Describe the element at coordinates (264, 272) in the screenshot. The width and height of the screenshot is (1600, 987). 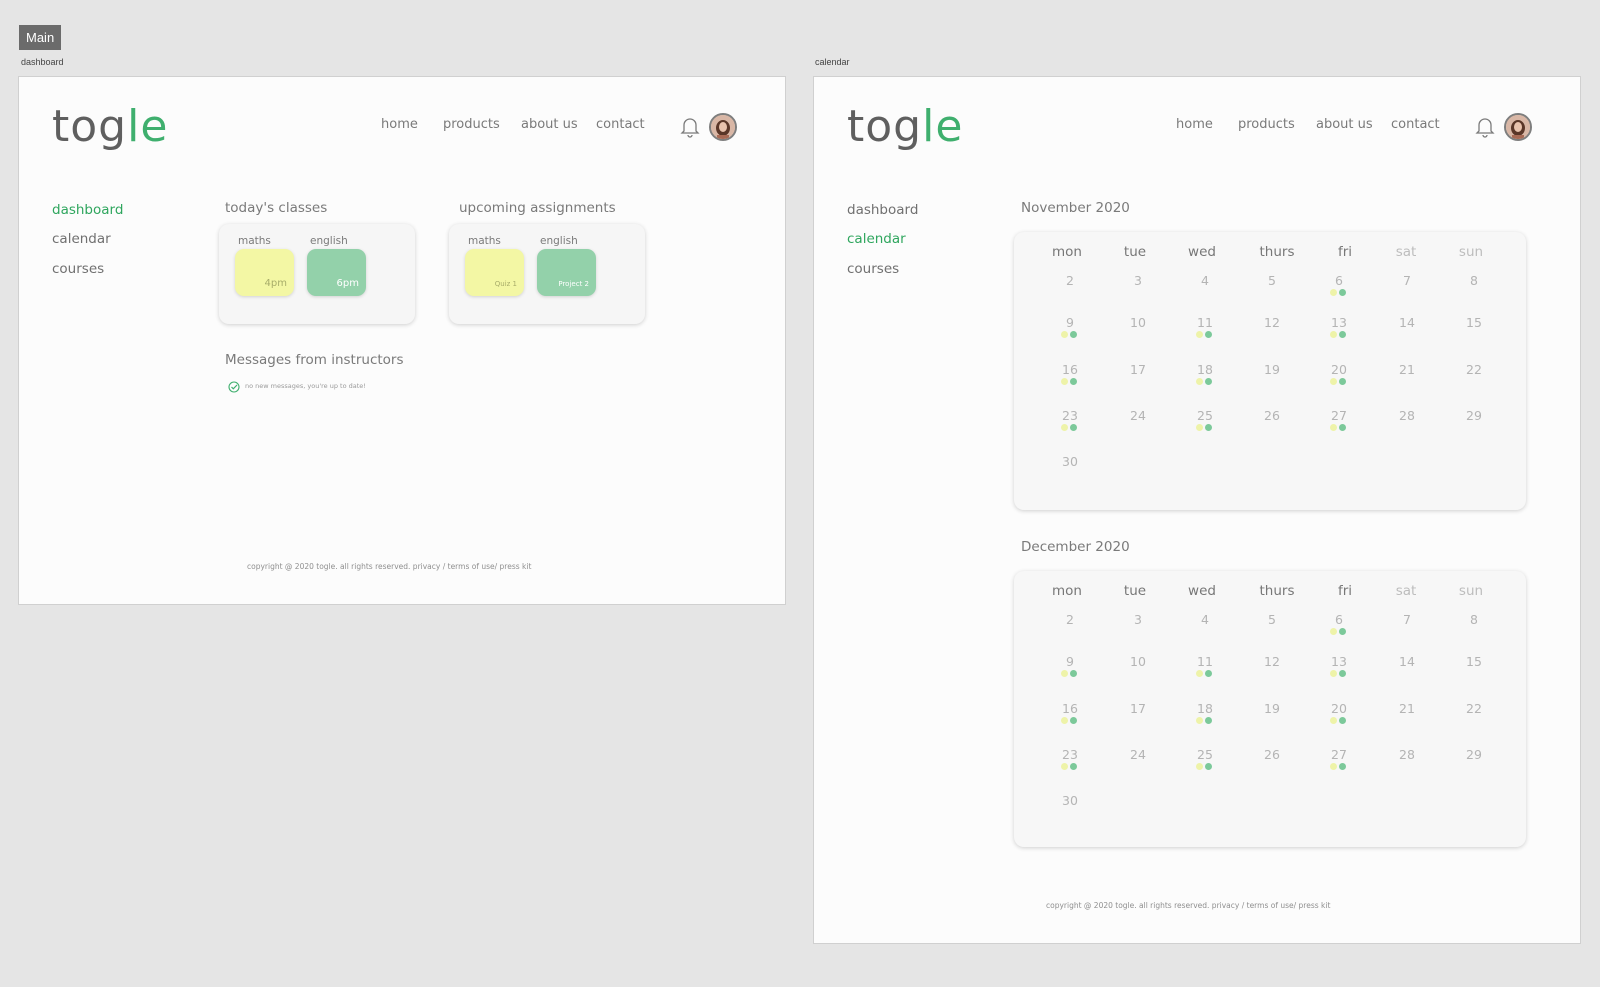
I see `class-tile-maths: 4pm` at that location.